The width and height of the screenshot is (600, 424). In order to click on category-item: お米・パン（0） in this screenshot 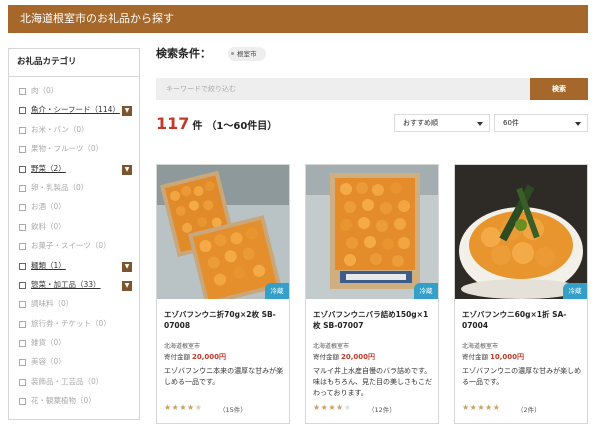, I will do `click(74, 133)`.